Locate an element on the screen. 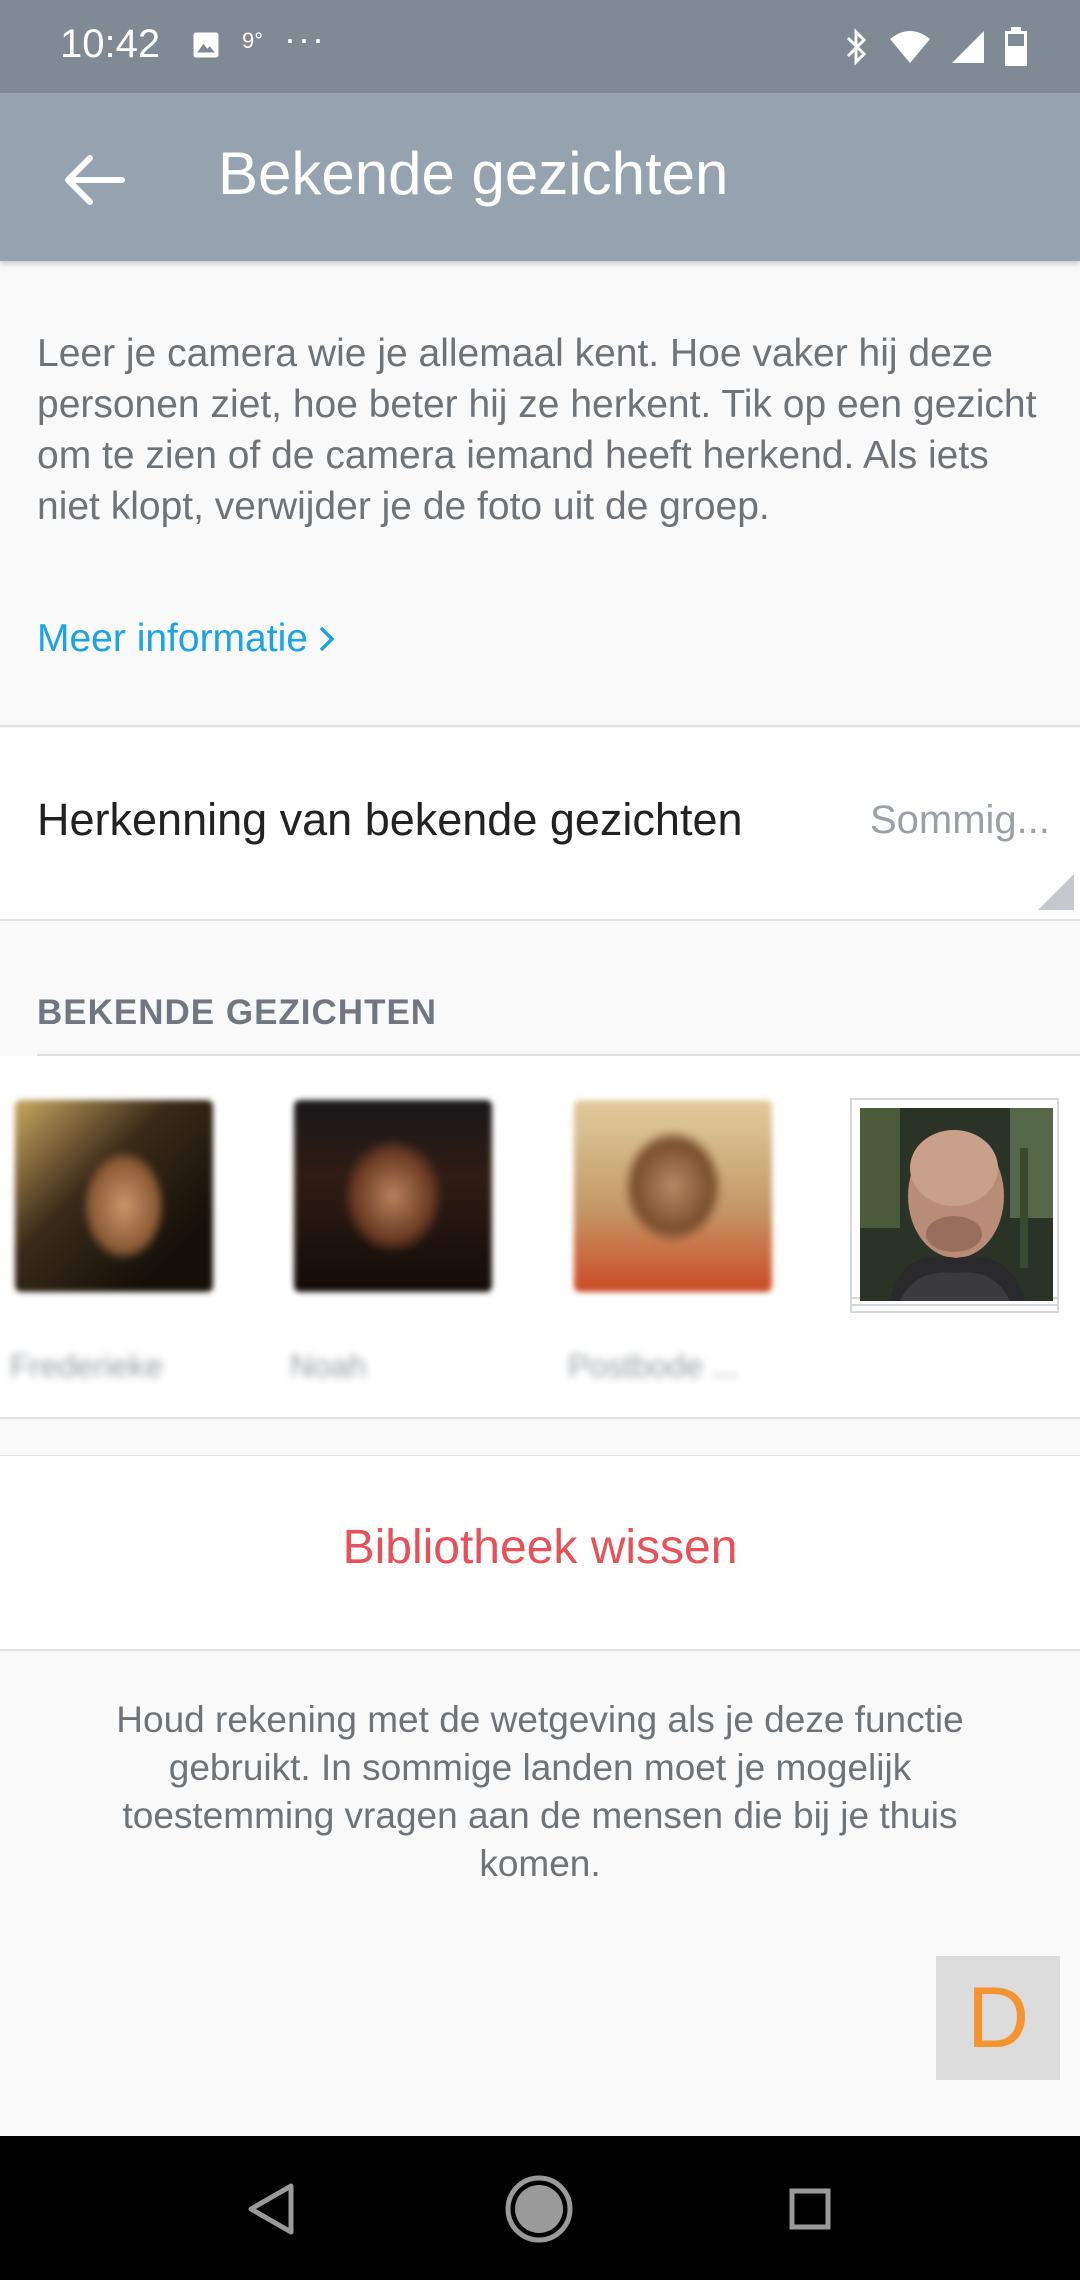 Image resolution: width=1080 pixels, height=2280 pixels. clear-library-button: Bibliotheek wissen is located at coordinates (540, 1547).